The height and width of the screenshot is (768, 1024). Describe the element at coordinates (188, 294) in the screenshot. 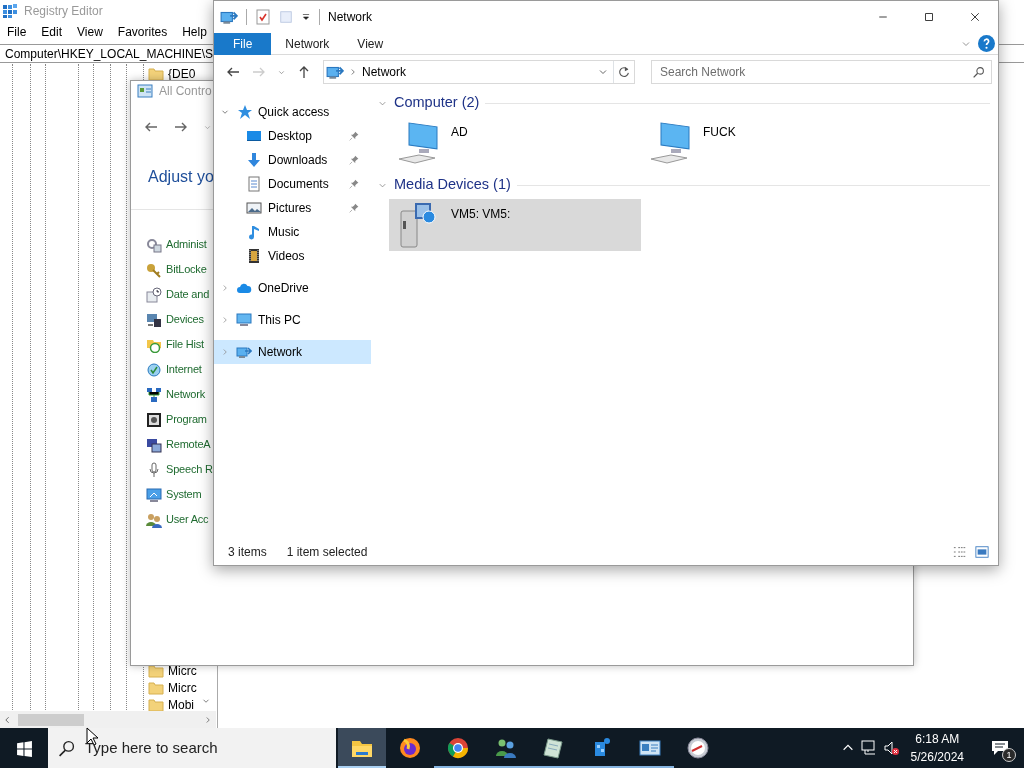

I see `control-panel-link: Date and` at that location.